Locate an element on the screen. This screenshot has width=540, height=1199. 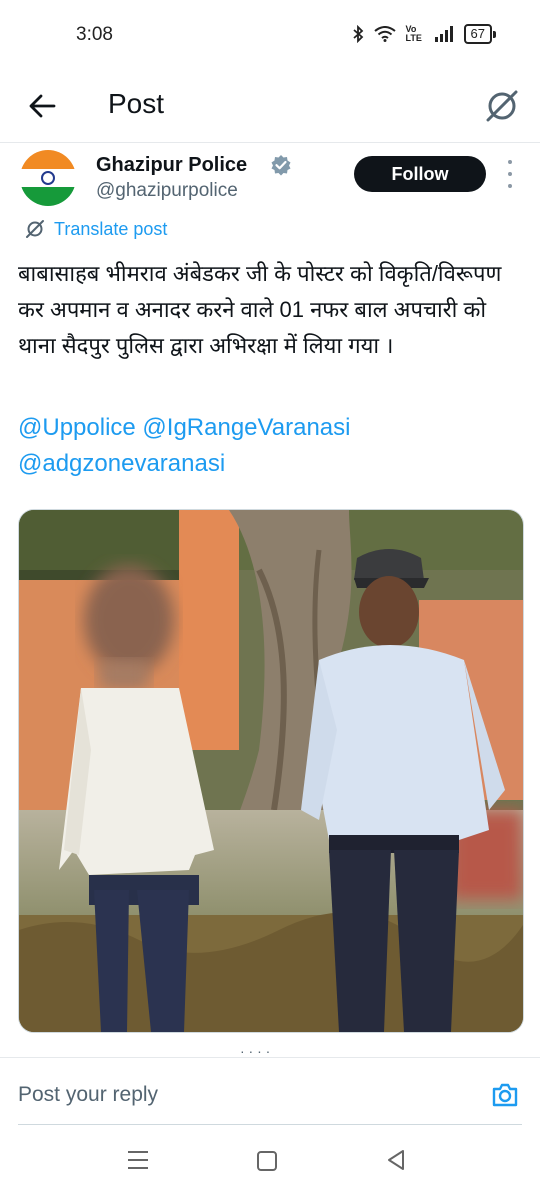
follow-button: Follow is located at coordinates (420, 174).